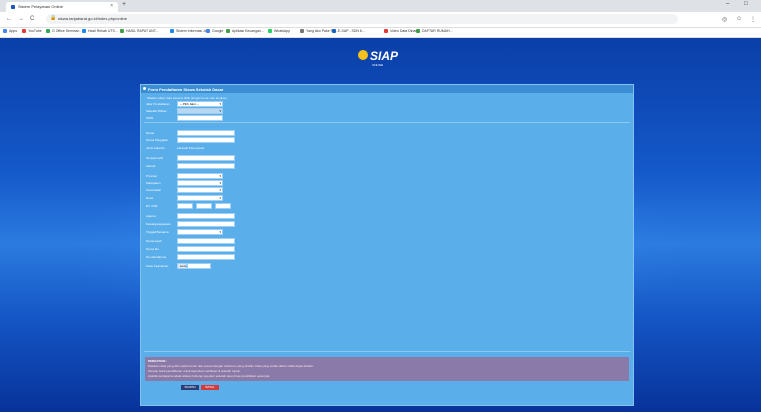 The width and height of the screenshot is (761, 412). What do you see at coordinates (158, 224) in the screenshot?
I see `field-label: Kewarganegaraan` at bounding box center [158, 224].